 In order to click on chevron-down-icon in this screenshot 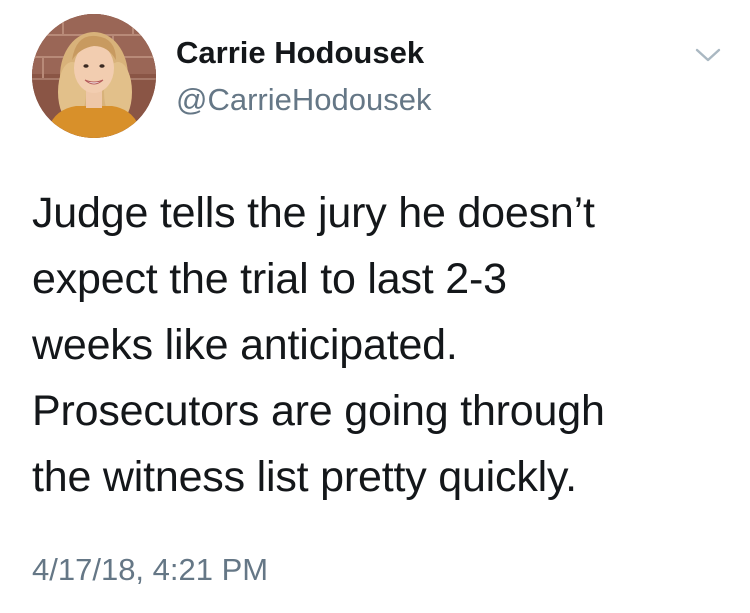, I will do `click(708, 55)`.